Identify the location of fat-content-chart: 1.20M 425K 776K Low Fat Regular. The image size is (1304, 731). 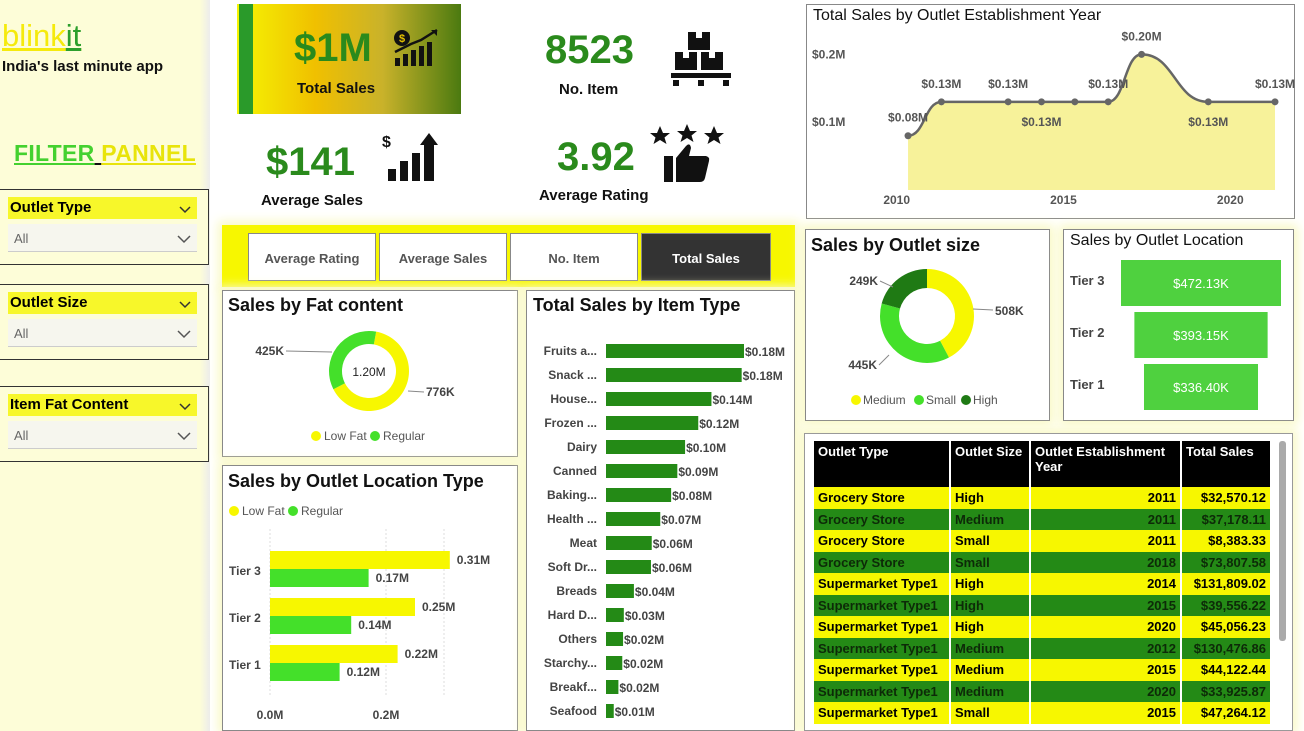
(355, 387).